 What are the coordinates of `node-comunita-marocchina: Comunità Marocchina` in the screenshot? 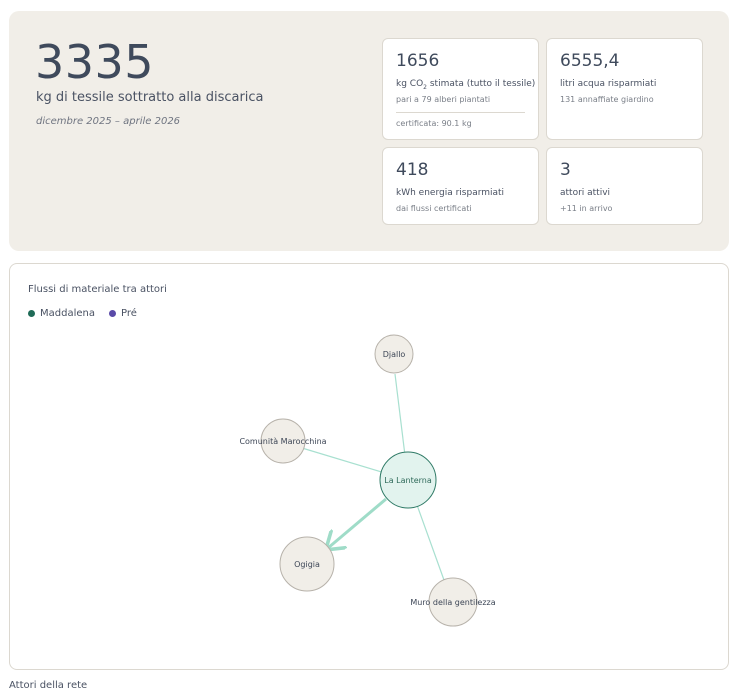 It's located at (283, 441).